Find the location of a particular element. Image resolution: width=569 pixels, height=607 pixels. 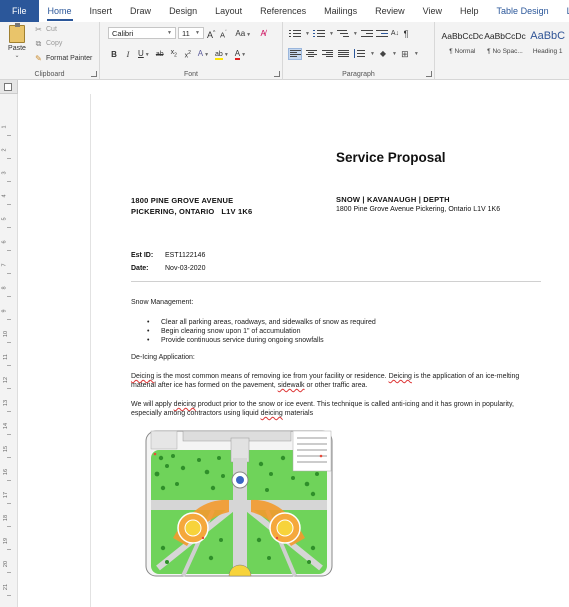

tab-selector-icon is located at coordinates (8, 87).